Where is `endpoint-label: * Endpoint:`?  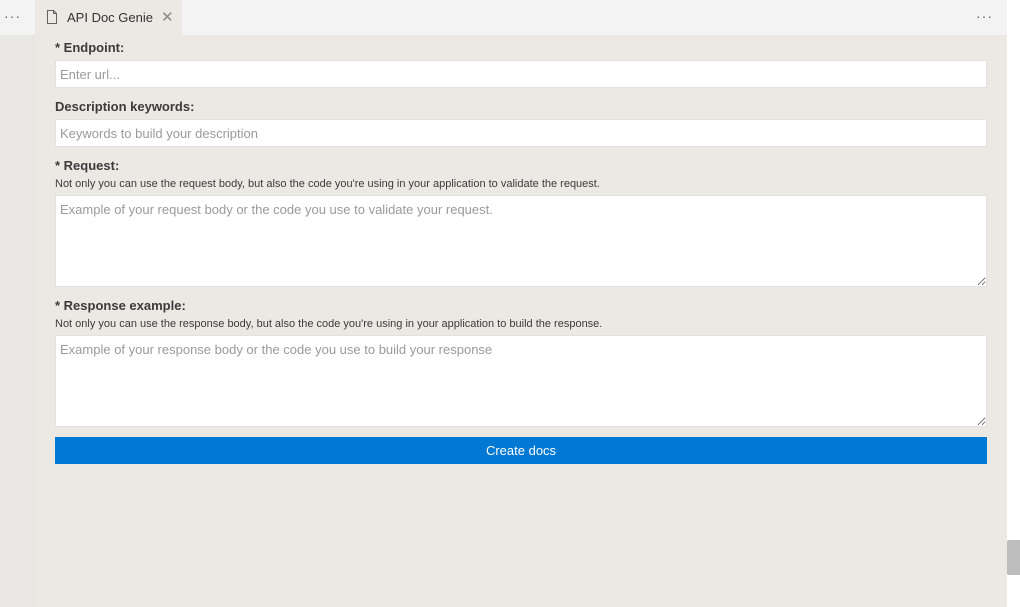
endpoint-label: * Endpoint: is located at coordinates (90, 47).